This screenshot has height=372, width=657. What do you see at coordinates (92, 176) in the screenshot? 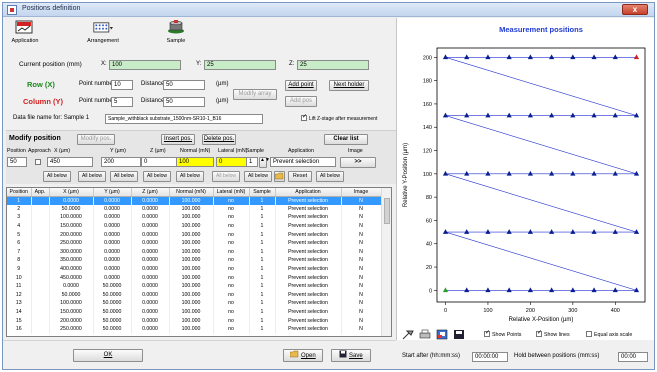
I see `y-all-below-button: All below` at bounding box center [92, 176].